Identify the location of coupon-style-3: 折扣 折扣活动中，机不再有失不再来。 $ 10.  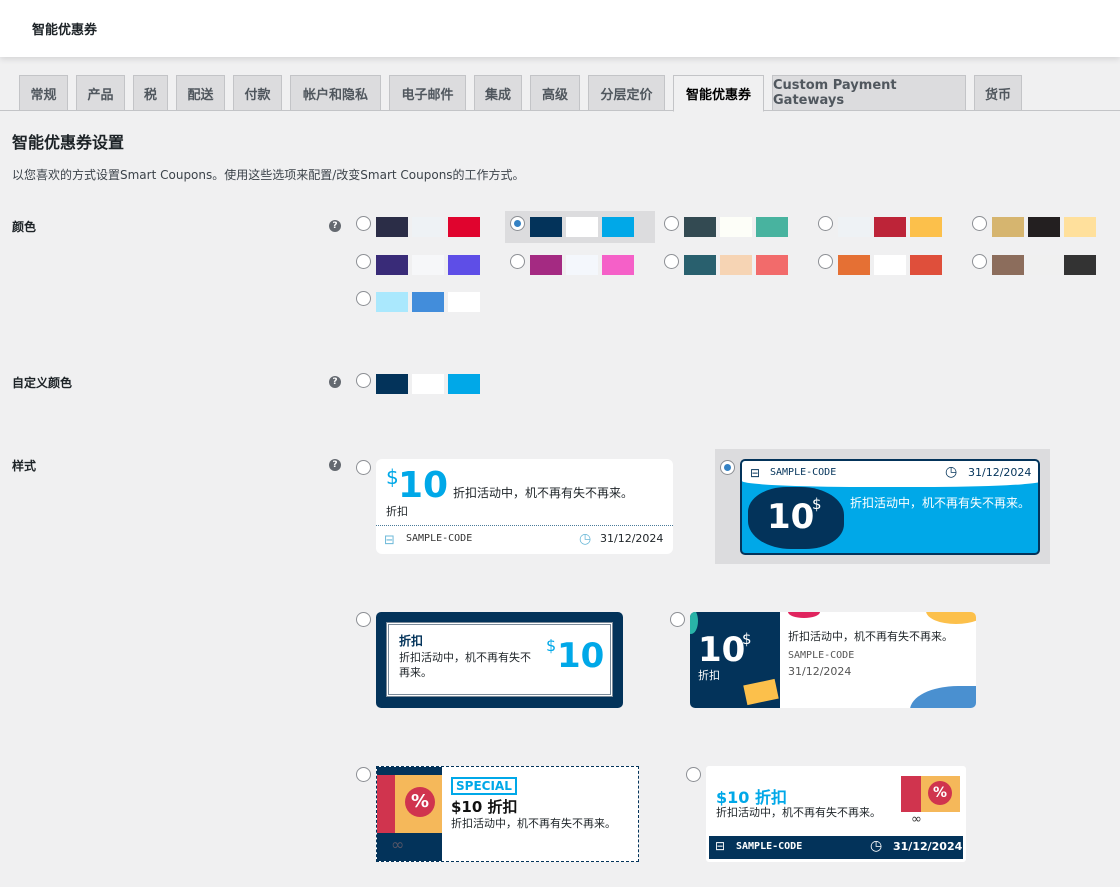
(499, 660).